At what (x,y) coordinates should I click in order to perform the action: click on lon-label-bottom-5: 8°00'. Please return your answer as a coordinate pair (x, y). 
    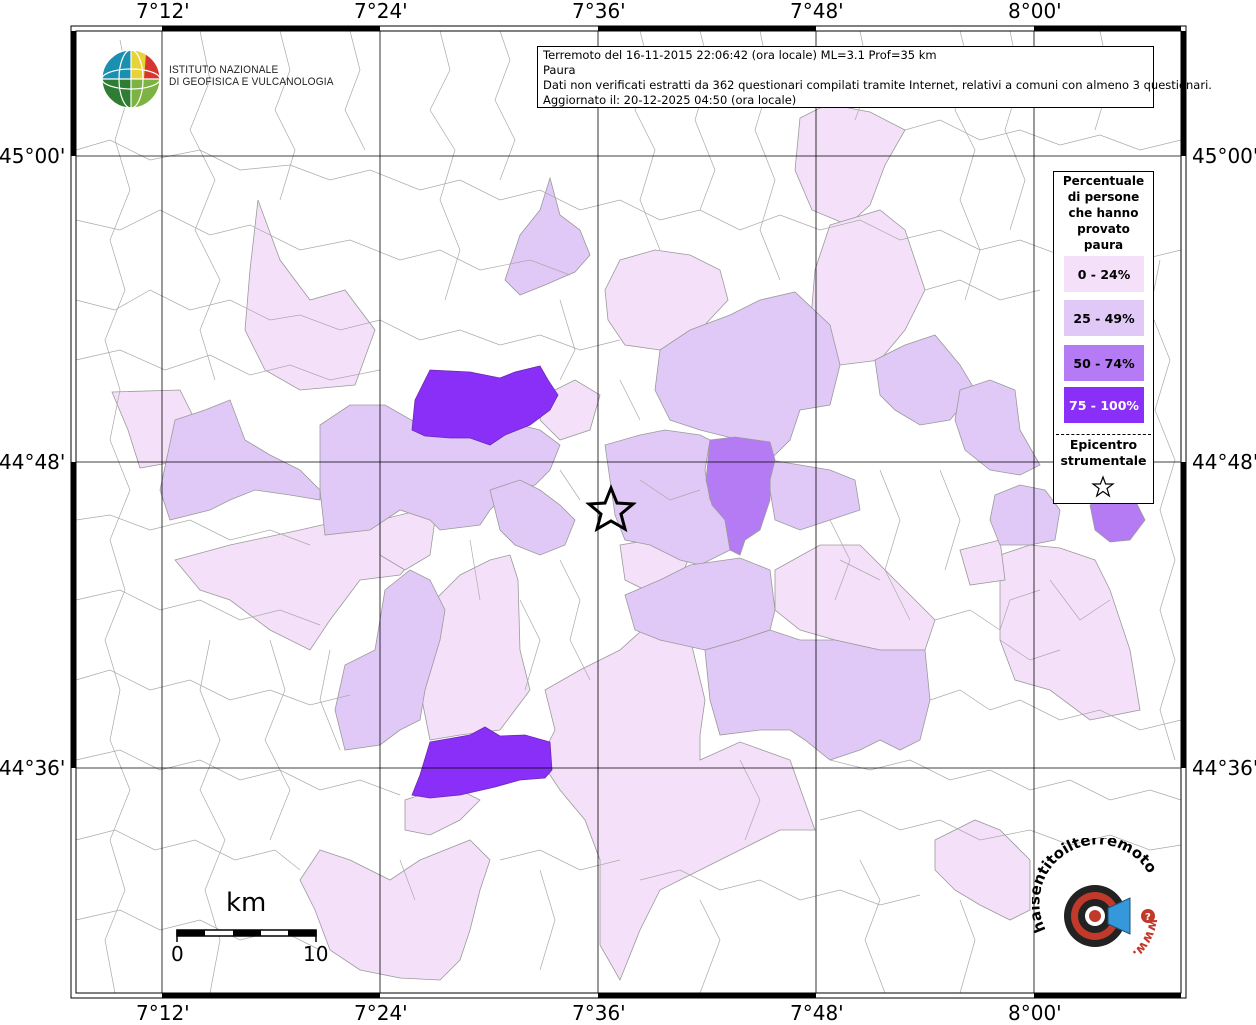
    Looking at the image, I should click on (1035, 1013).